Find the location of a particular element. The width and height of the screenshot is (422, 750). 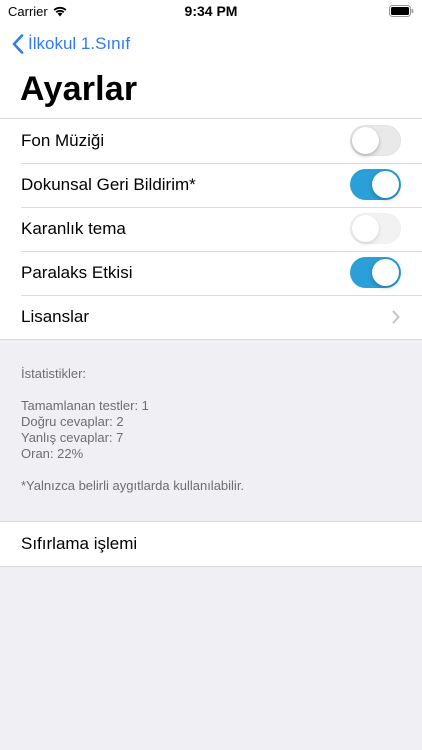

battery-icon is located at coordinates (401, 11).